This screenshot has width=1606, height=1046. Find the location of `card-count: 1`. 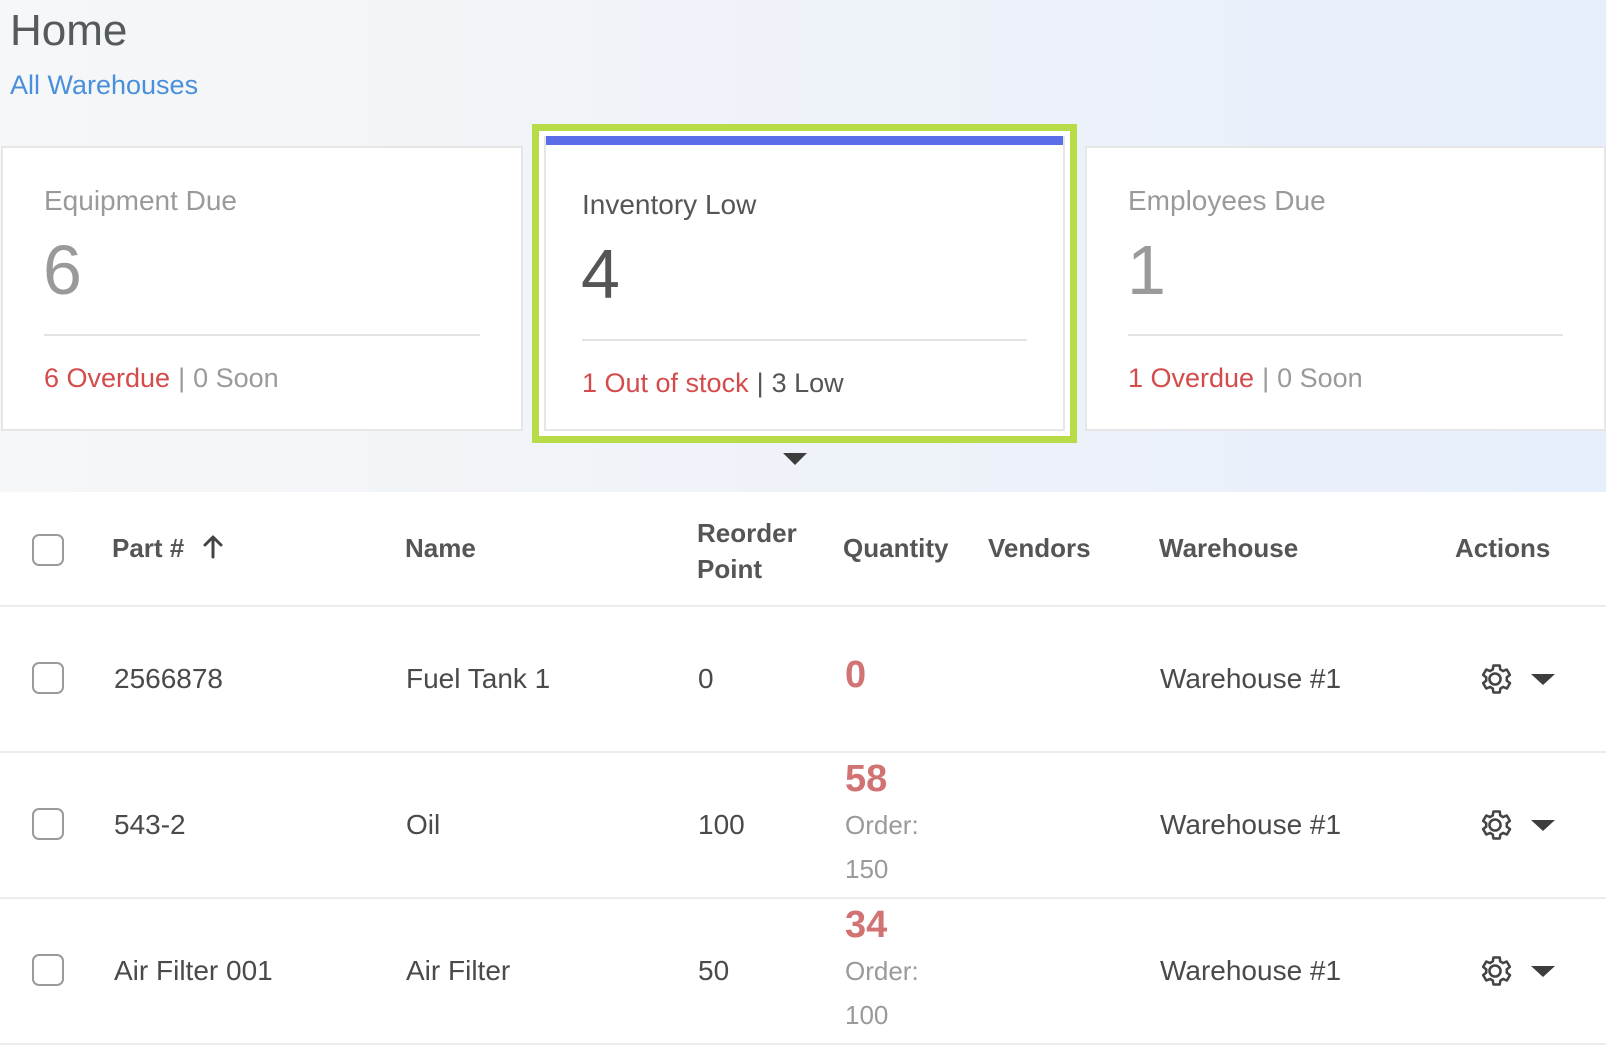

card-count: 1 is located at coordinates (1146, 270).